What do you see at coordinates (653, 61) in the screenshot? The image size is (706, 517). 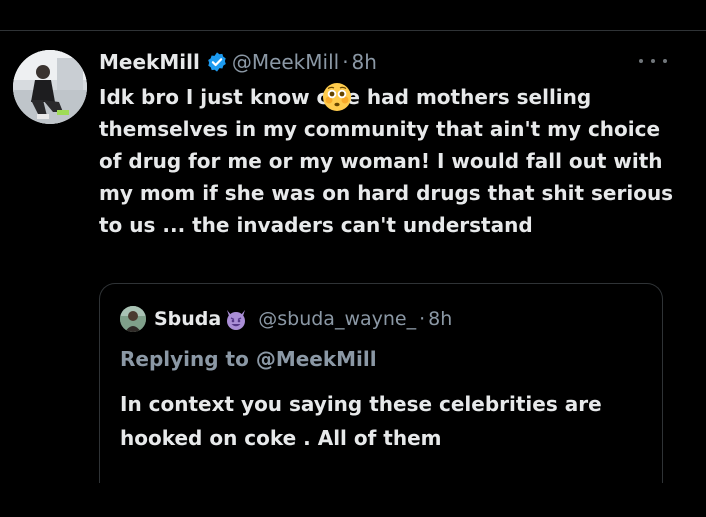 I see `more-options-icon` at bounding box center [653, 61].